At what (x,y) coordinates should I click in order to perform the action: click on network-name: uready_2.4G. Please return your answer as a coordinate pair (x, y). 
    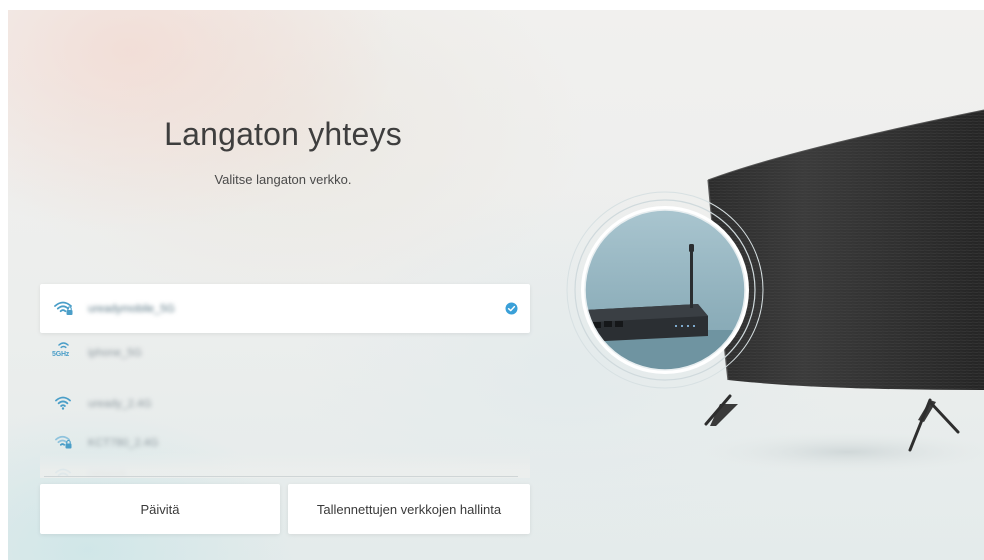
    Looking at the image, I should click on (120, 404).